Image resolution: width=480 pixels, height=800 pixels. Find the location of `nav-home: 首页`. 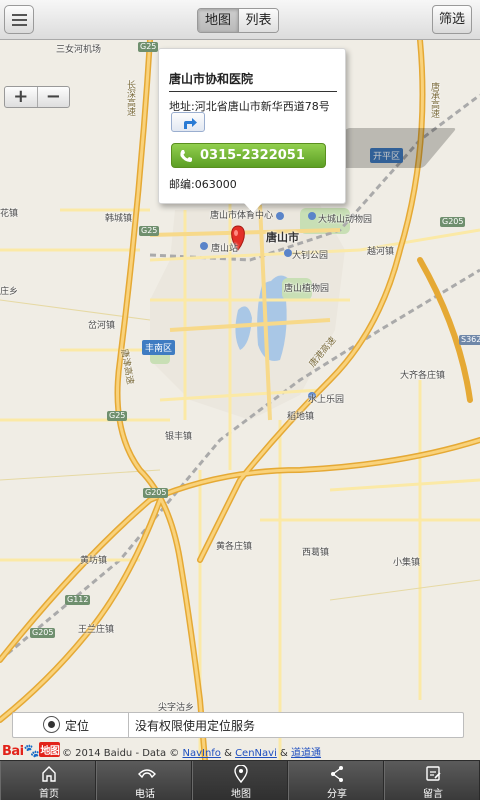

nav-home: 首页 is located at coordinates (48, 780).